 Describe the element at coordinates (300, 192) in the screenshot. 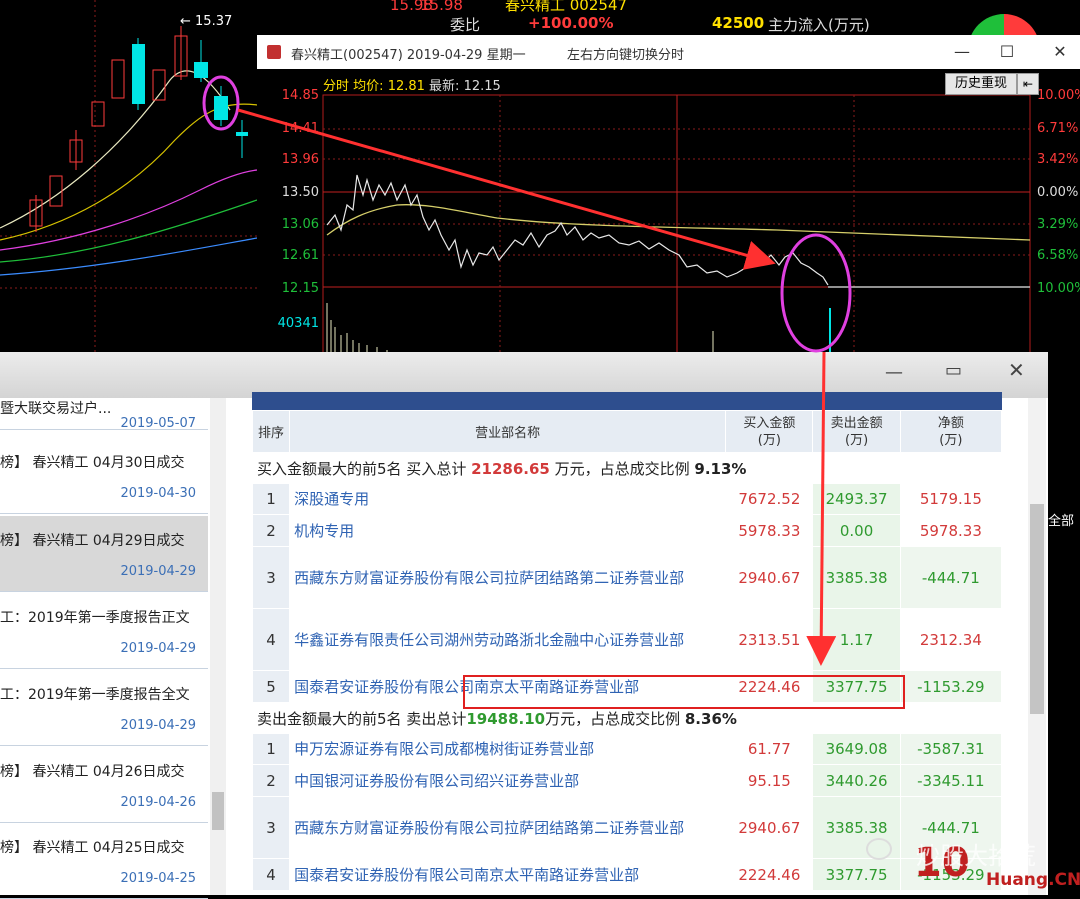

I see `price-tick-3: 13.50` at that location.